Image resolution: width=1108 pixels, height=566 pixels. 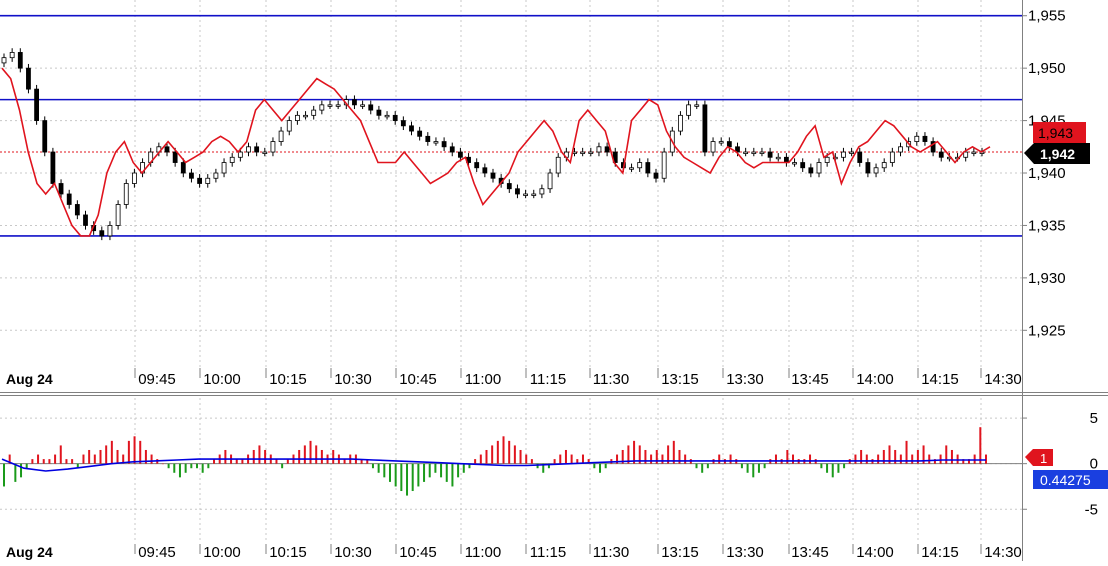 What do you see at coordinates (1047, 278) in the screenshot?
I see `price-y-tick-label: 1,930` at bounding box center [1047, 278].